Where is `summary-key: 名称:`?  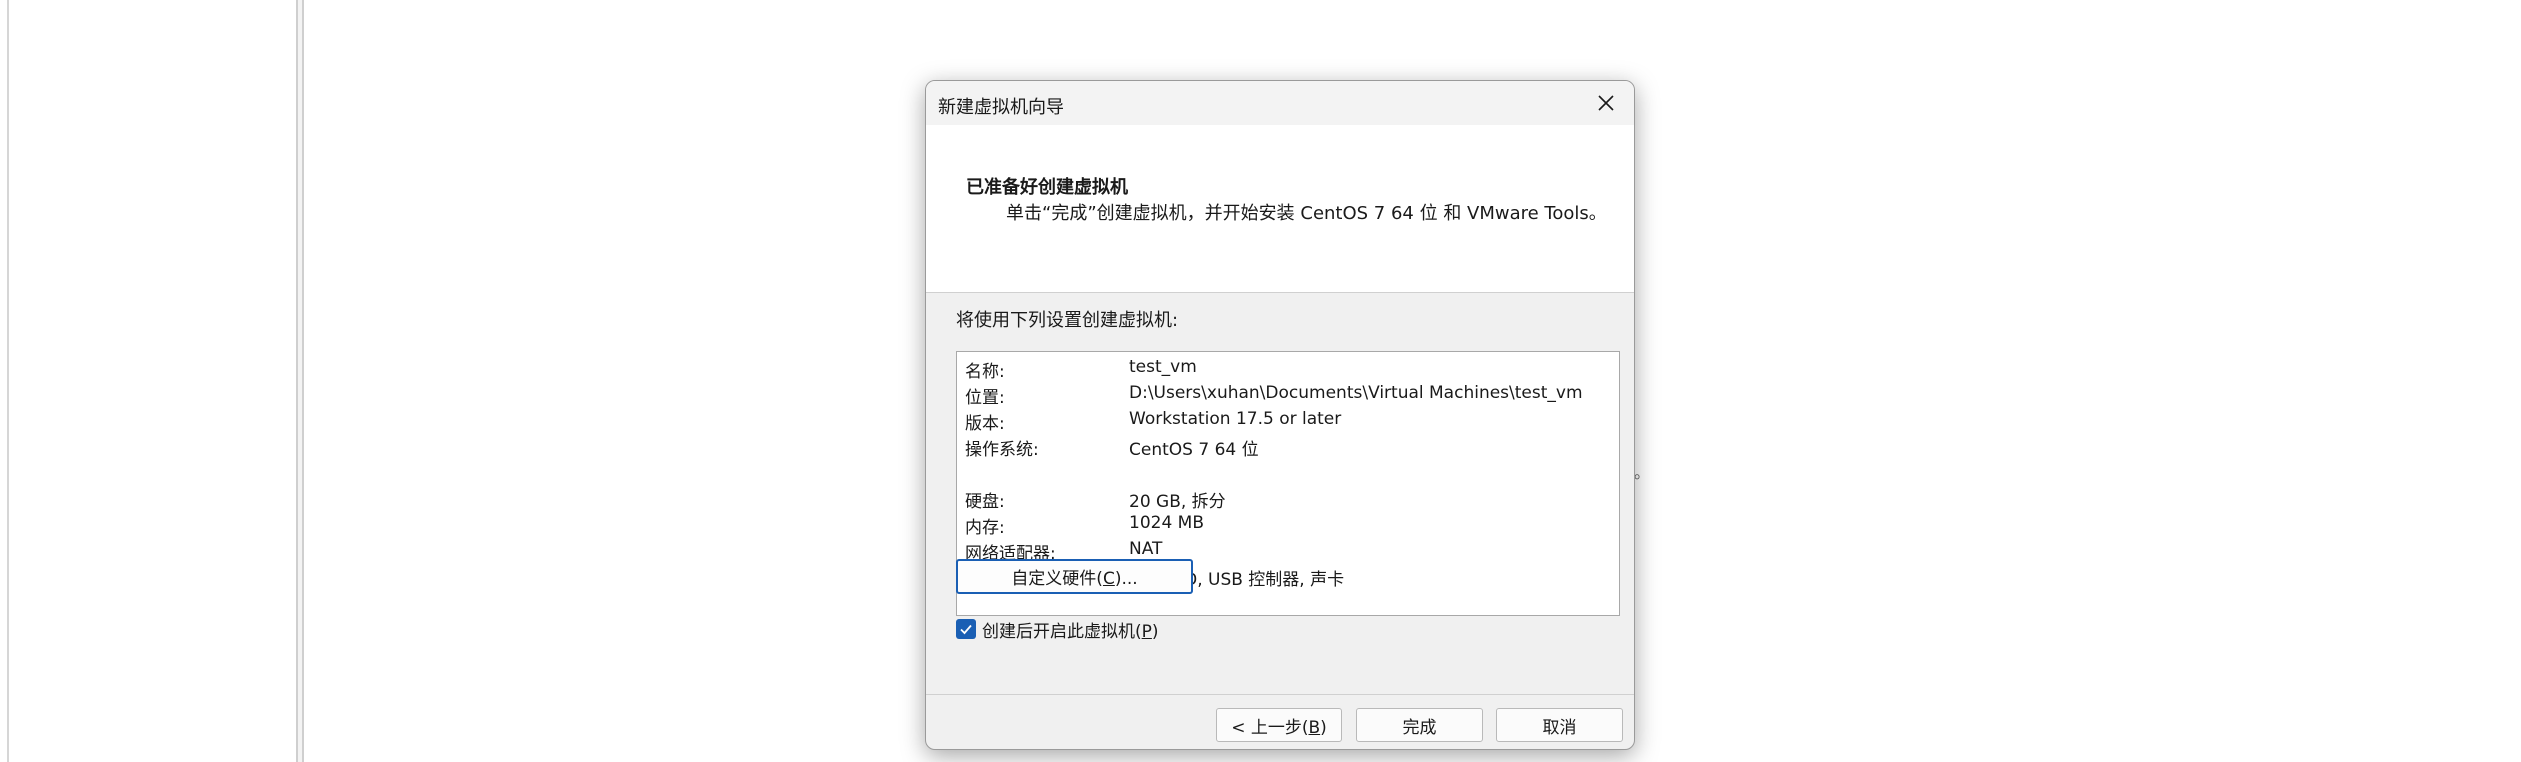 summary-key: 名称: is located at coordinates (985, 372).